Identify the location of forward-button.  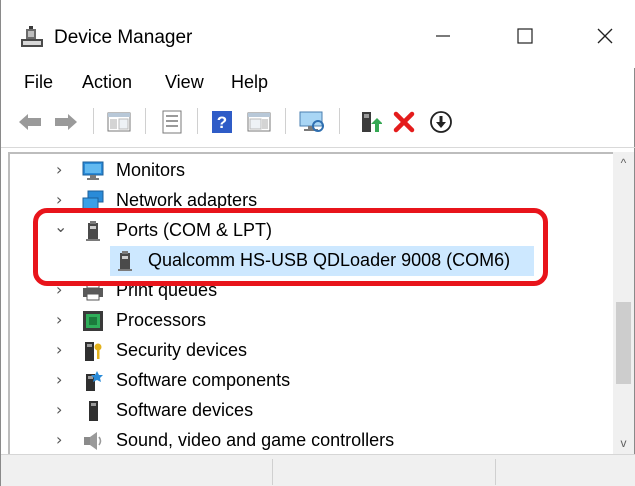
(66, 122).